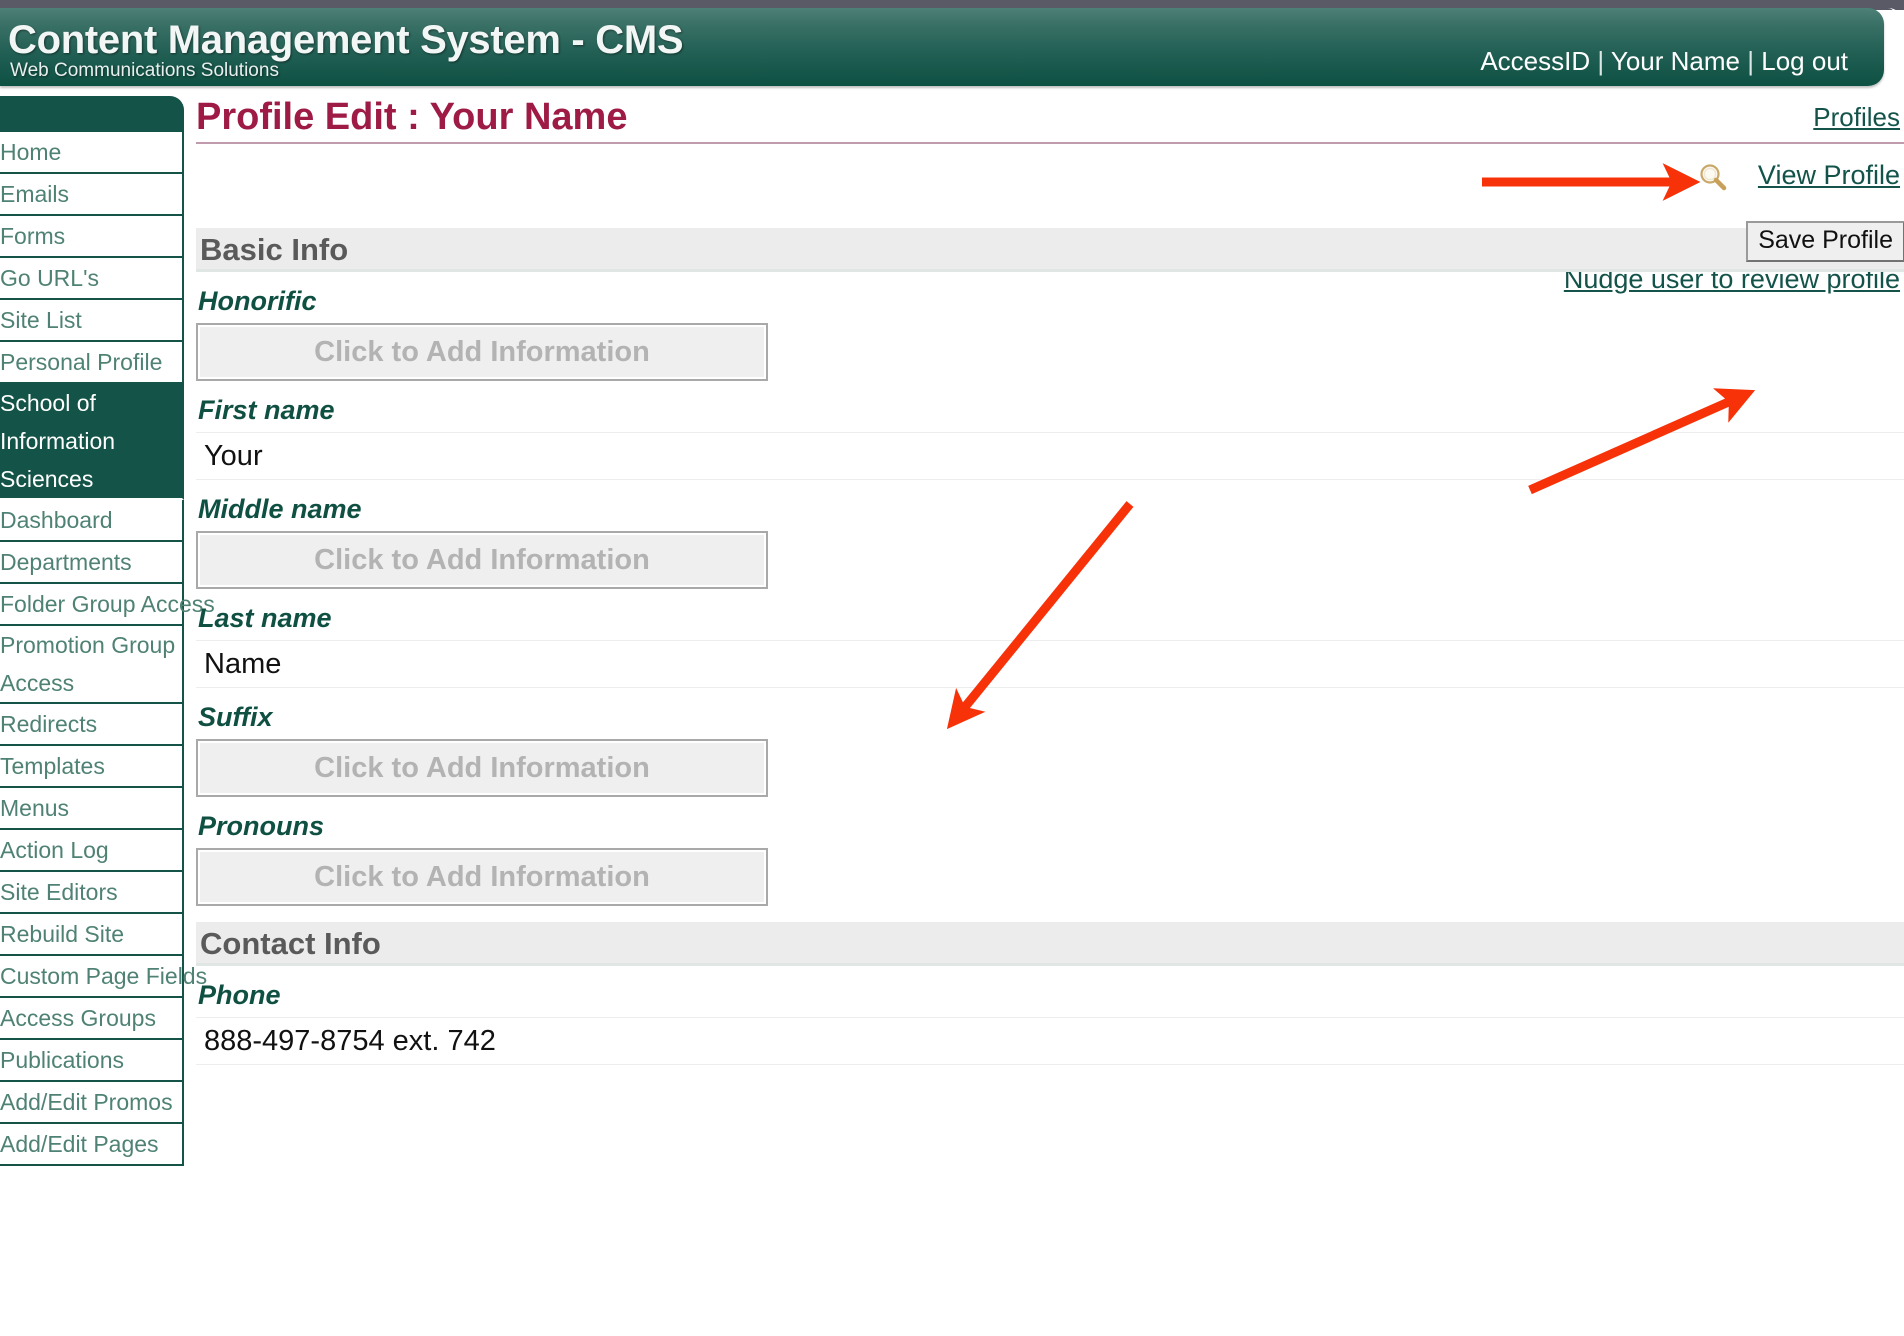 The image size is (1904, 1336). What do you see at coordinates (92, 321) in the screenshot?
I see `sidebar-item-site-list: Site List` at bounding box center [92, 321].